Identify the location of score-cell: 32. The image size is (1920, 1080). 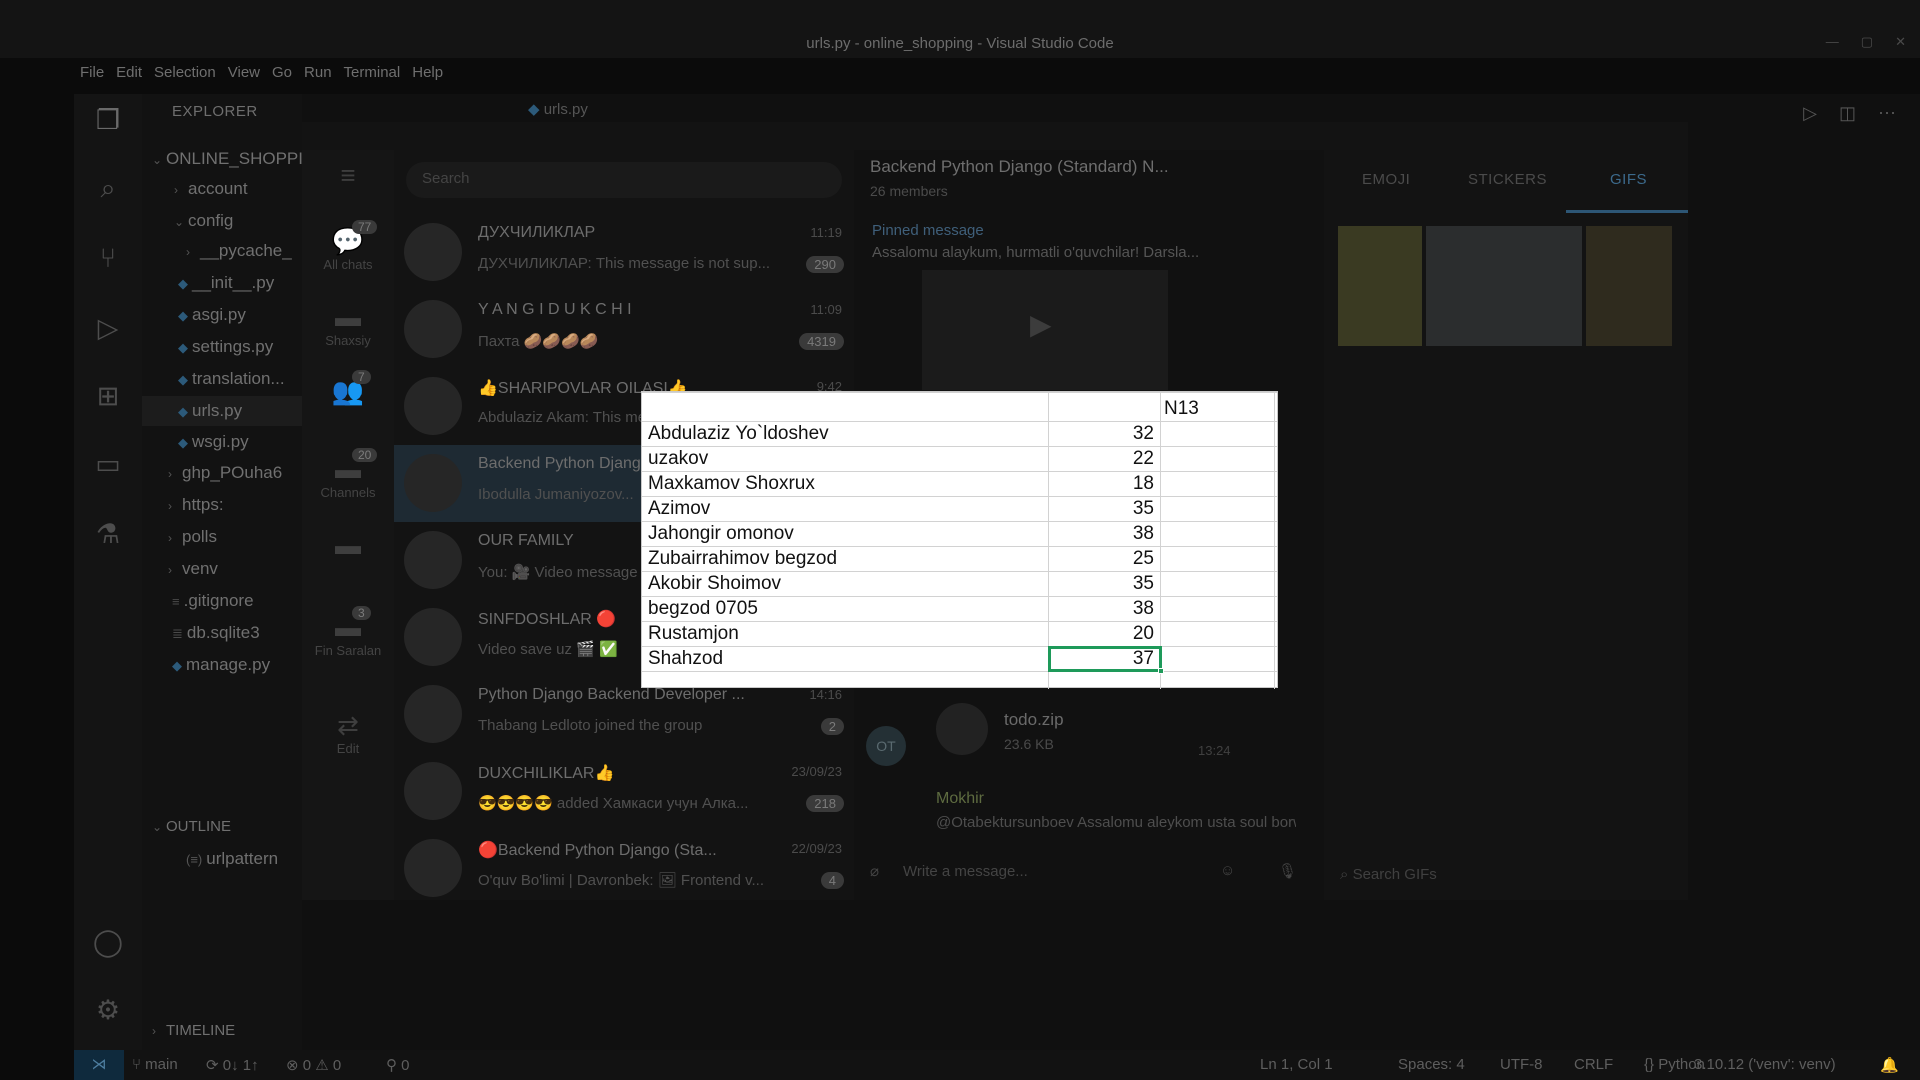
(1104, 433).